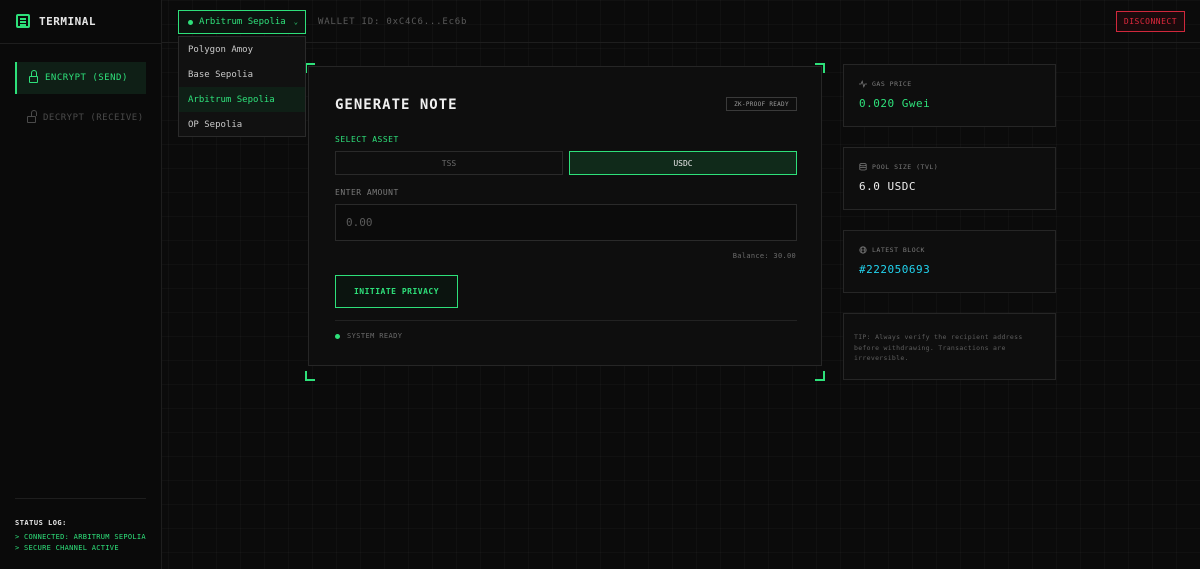 Image resolution: width=1200 pixels, height=569 pixels. I want to click on pool-size-label: POOL SIZE (TVL), so click(905, 167).